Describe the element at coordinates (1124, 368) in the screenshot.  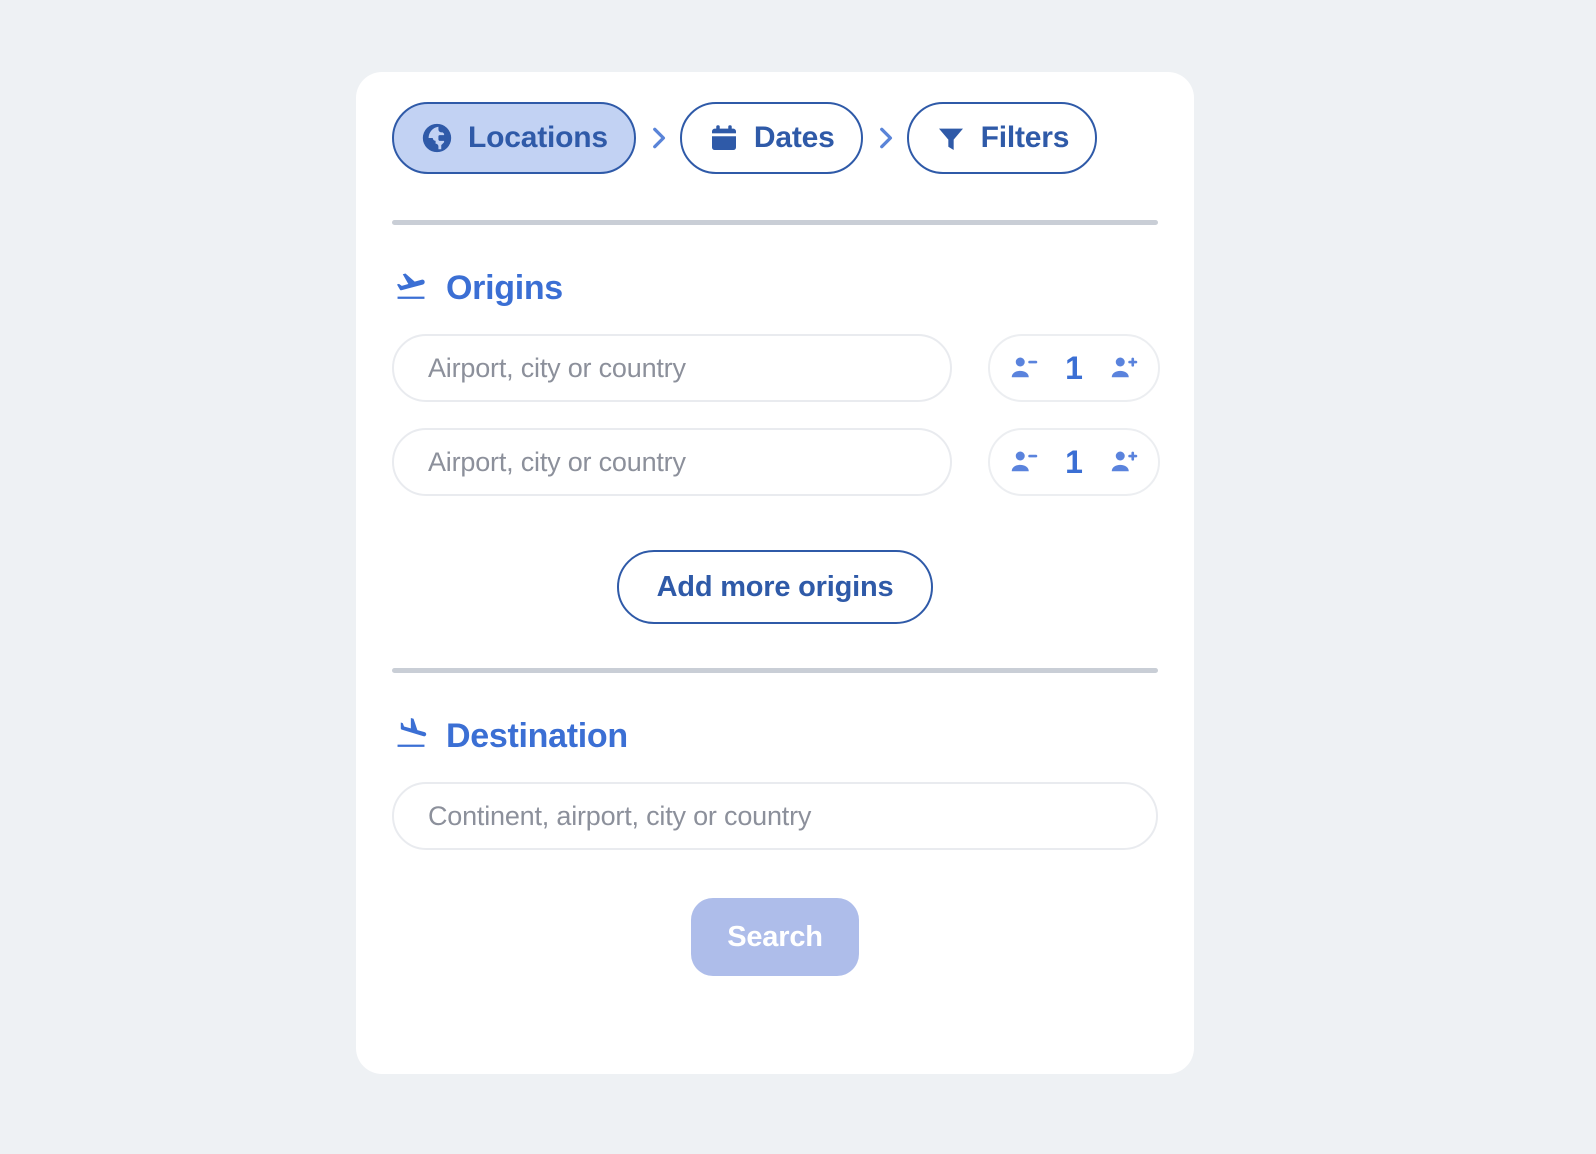
I see `person-add-icon` at that location.